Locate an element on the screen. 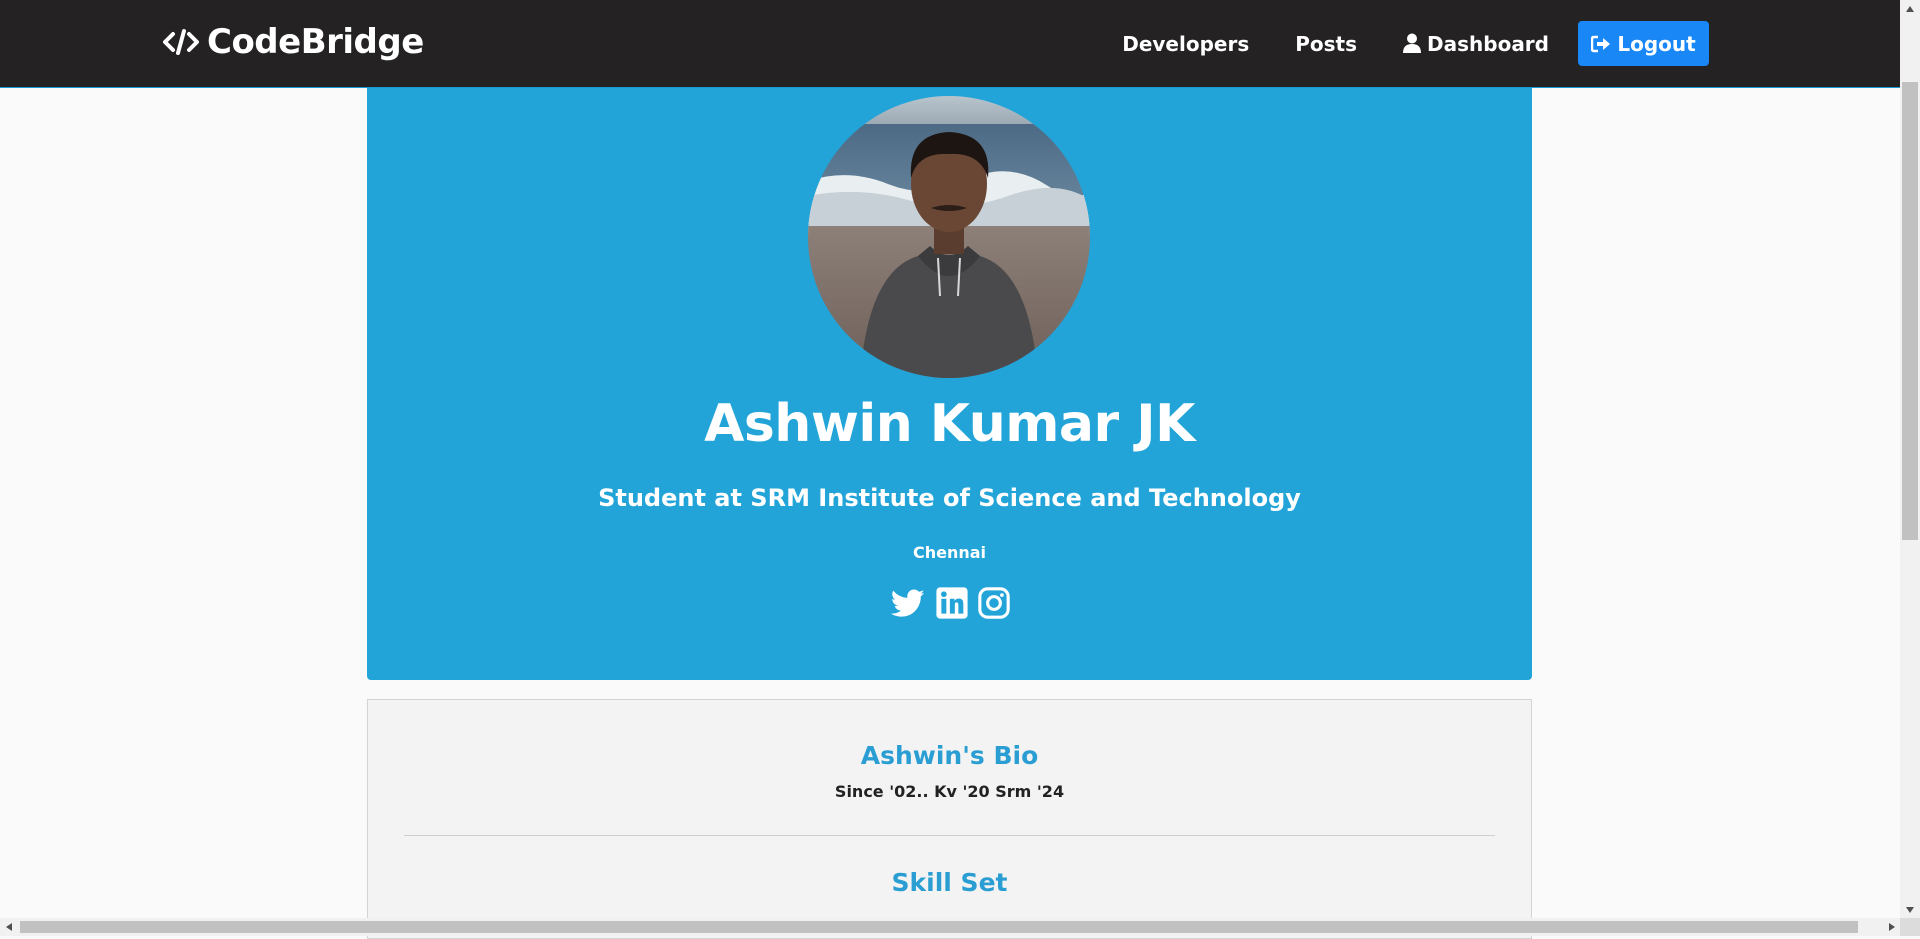 This screenshot has height=939, width=1920. vertical-scroll-thumb is located at coordinates (1910, 311).